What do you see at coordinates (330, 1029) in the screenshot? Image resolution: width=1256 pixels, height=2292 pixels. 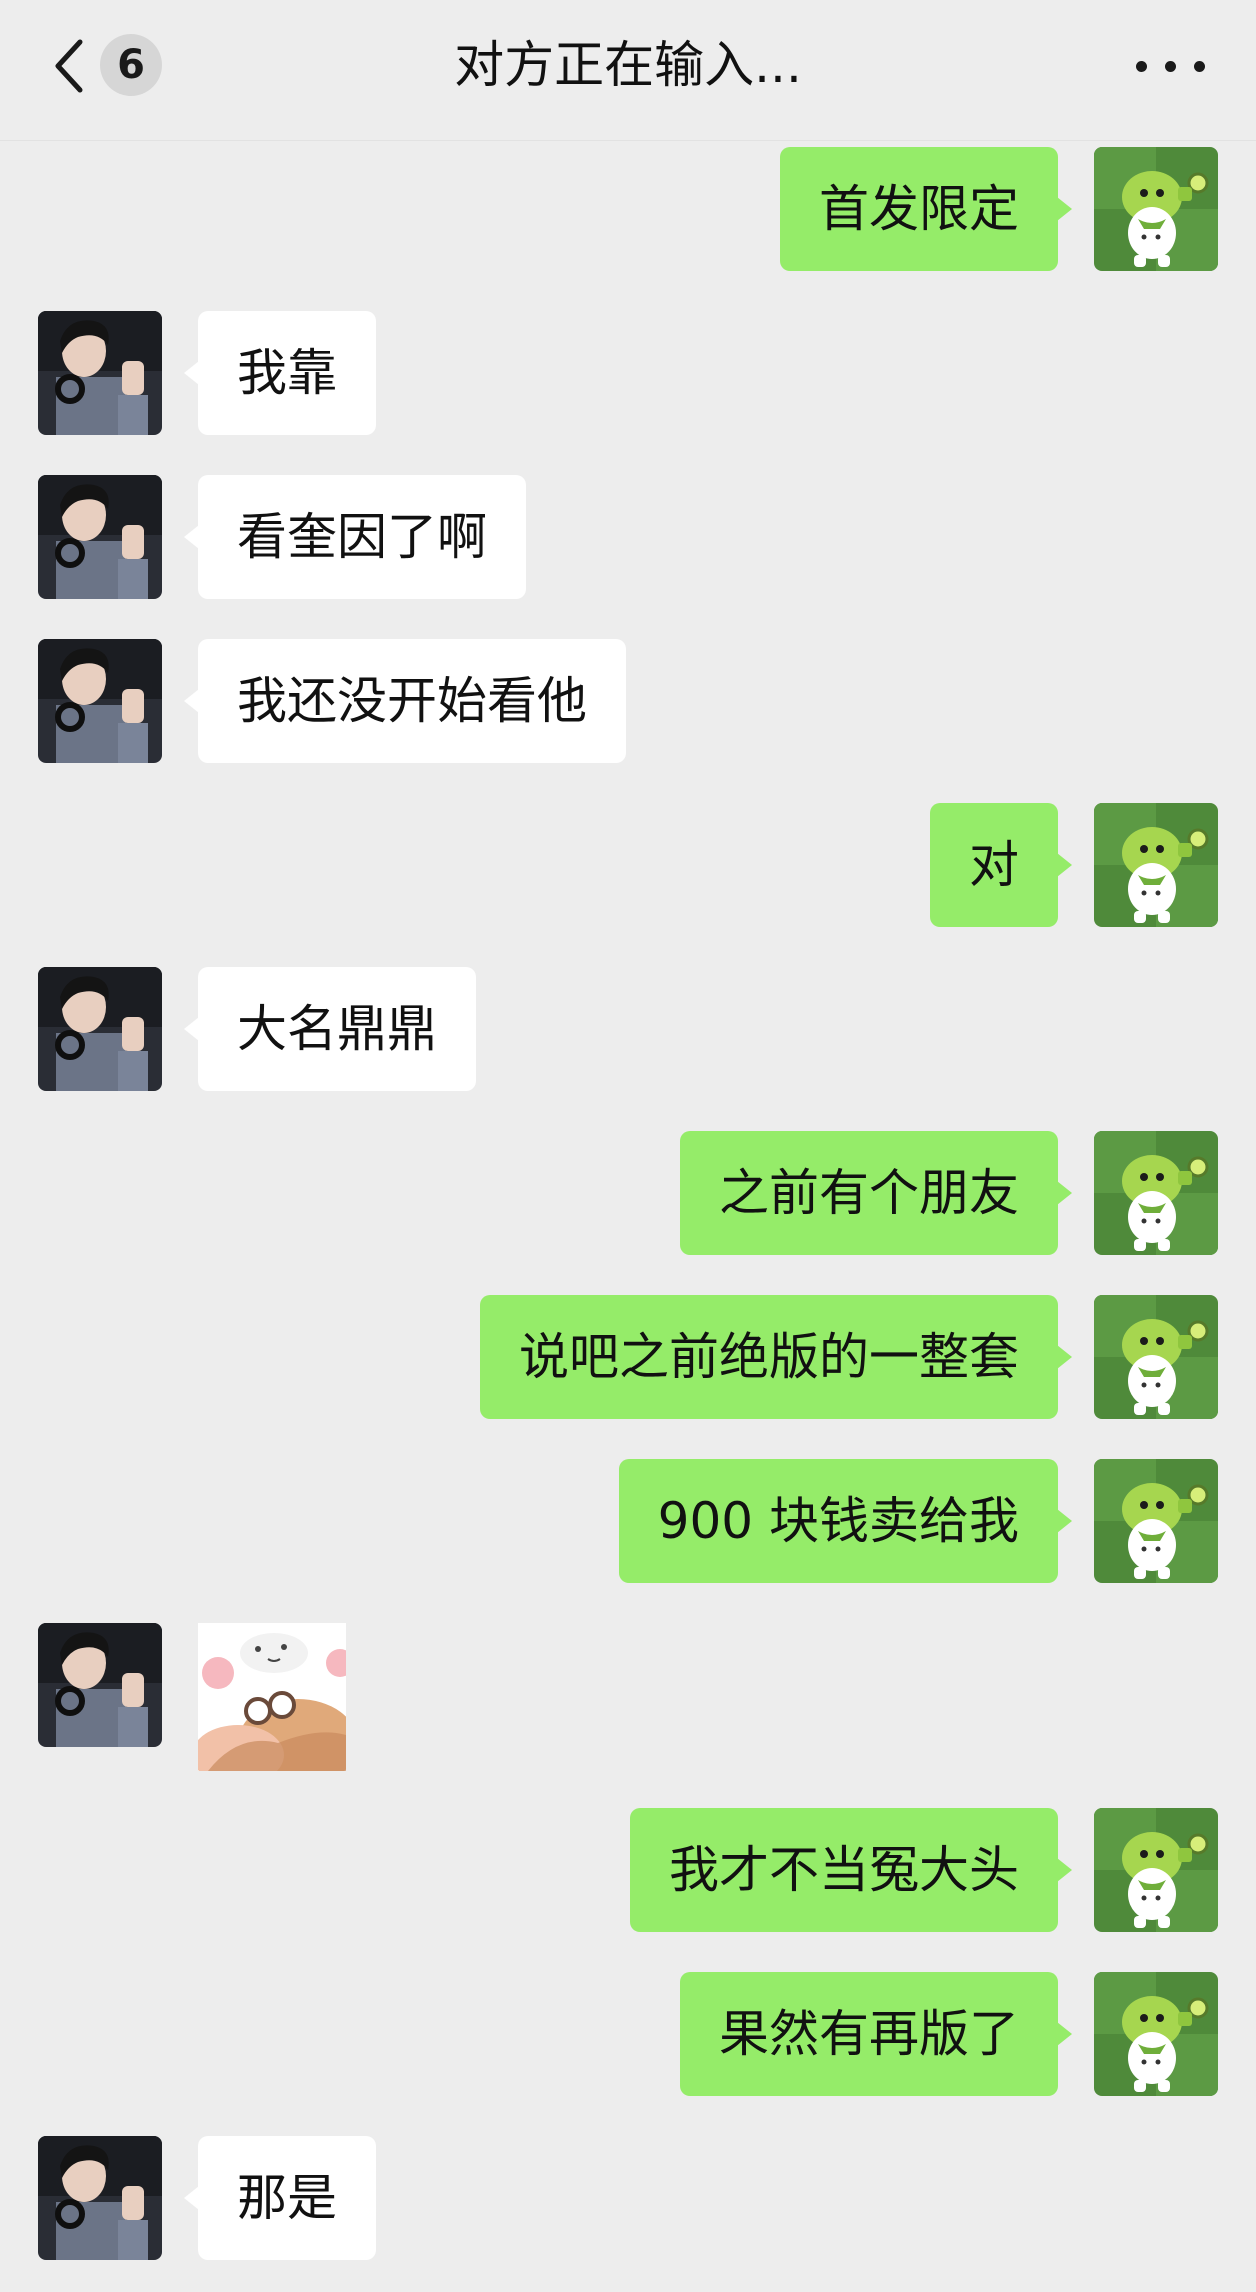 I see `message-bubble: 大名鼎鼎` at bounding box center [330, 1029].